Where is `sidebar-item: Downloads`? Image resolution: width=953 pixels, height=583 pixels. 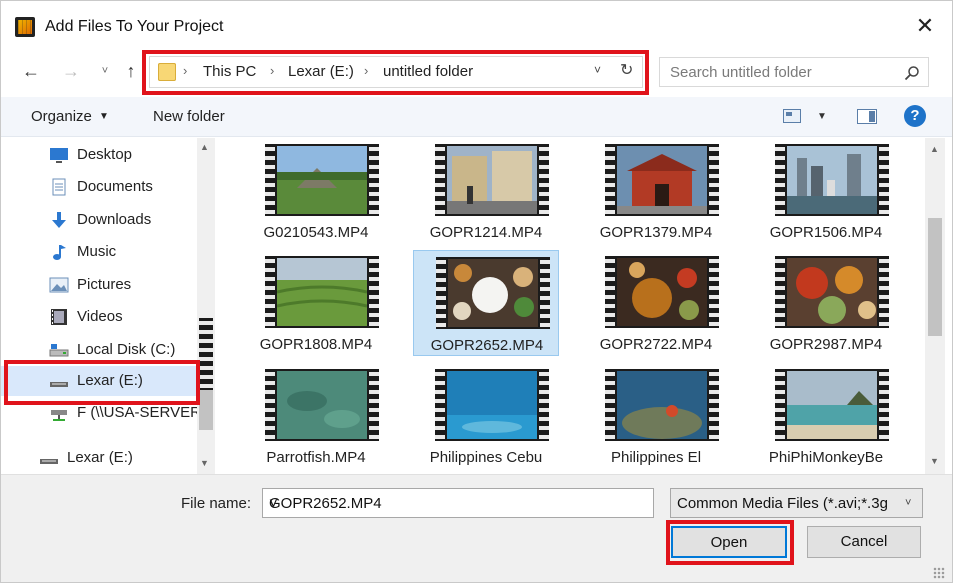 sidebar-item: Downloads is located at coordinates (99, 220).